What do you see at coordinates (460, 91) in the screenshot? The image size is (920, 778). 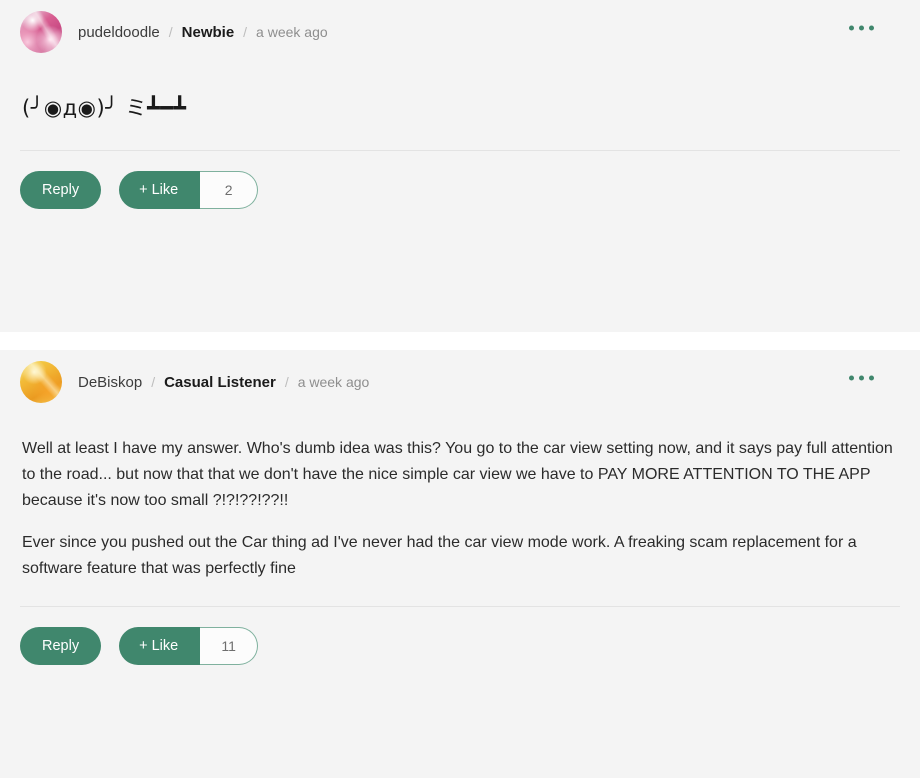 I see `post-body: (╯◉д◉)╯ ミ┻━┻` at bounding box center [460, 91].